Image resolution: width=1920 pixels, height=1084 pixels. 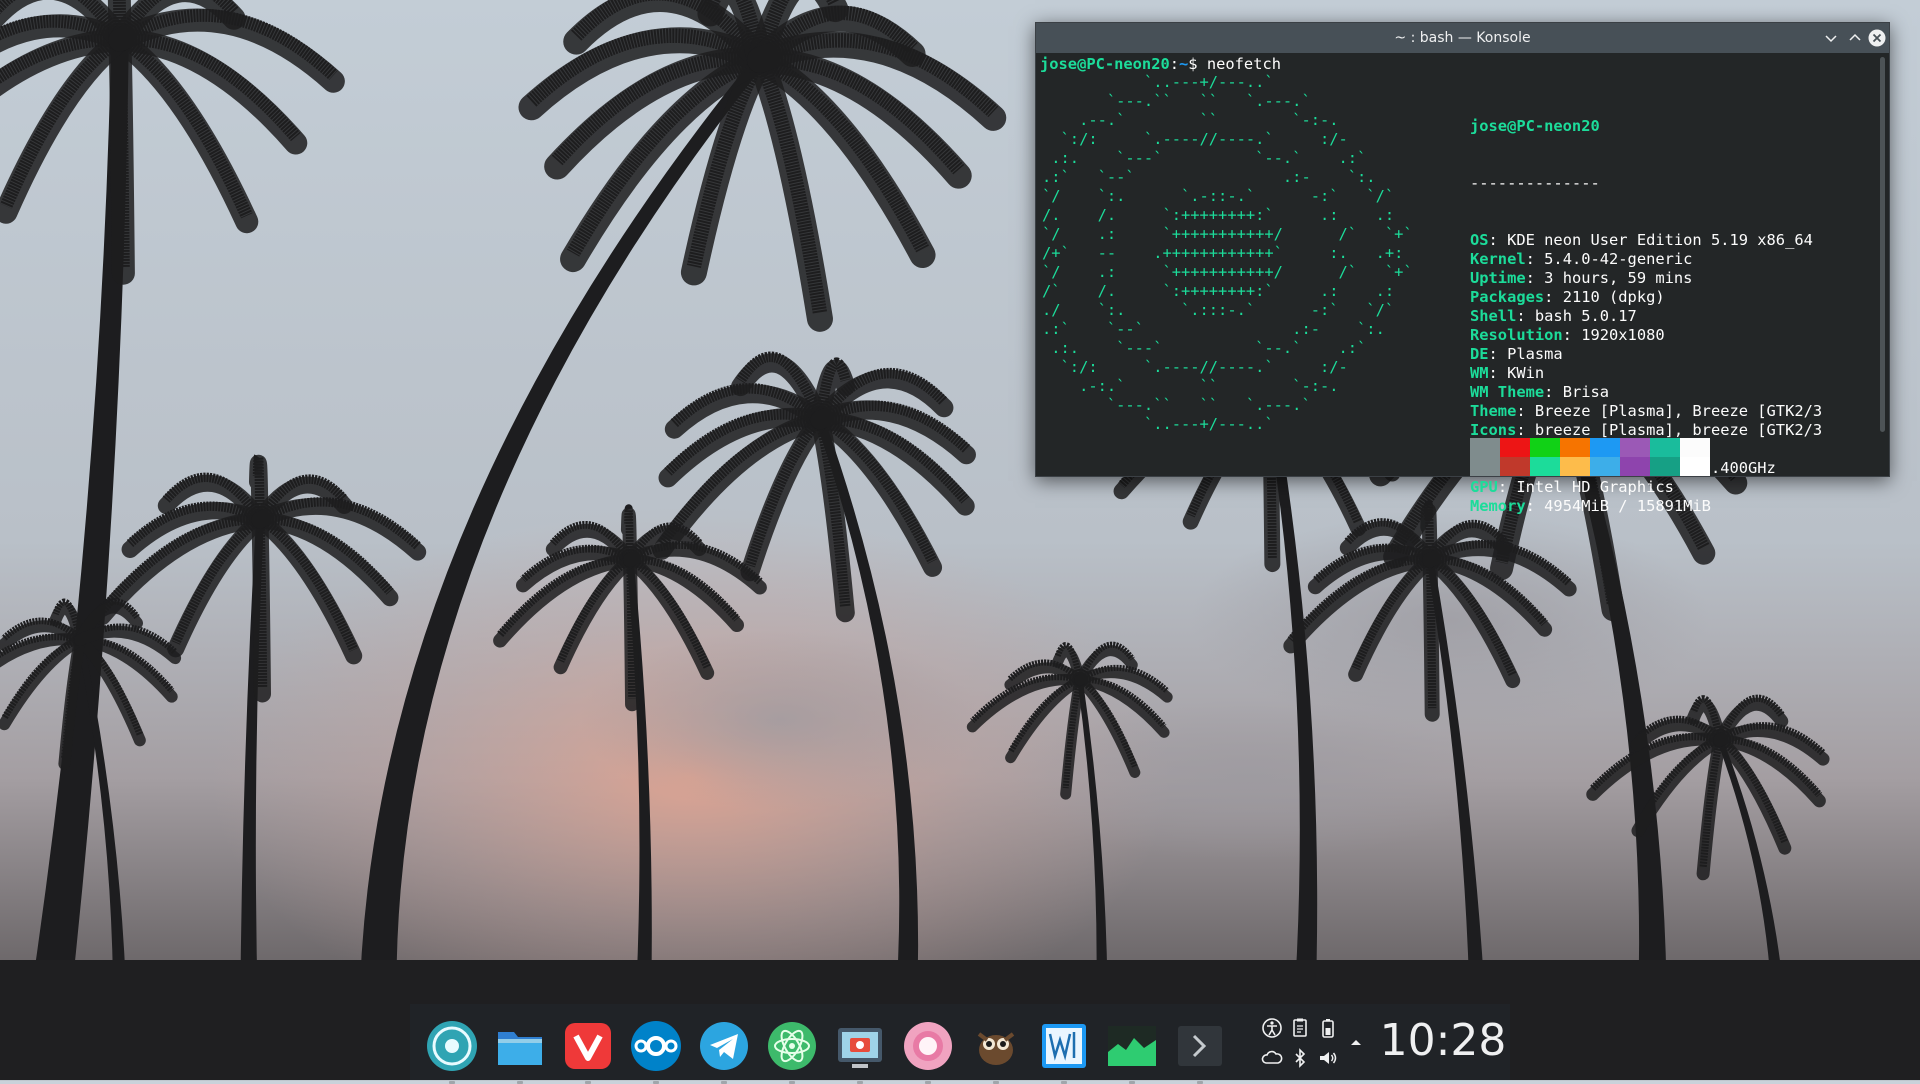 I want to click on neofetch-field: Shell: bash 5.0.17, so click(x=1646, y=316).